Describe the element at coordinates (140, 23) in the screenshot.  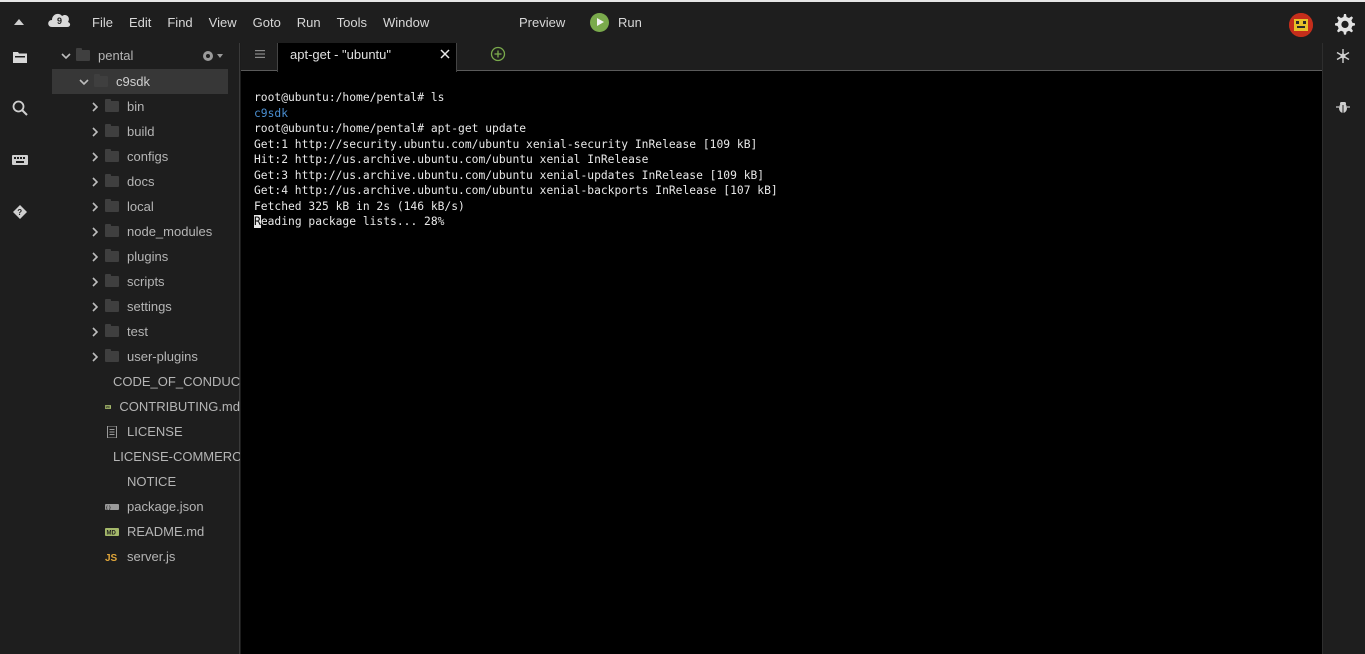
I see `menu-edit: Edit` at that location.